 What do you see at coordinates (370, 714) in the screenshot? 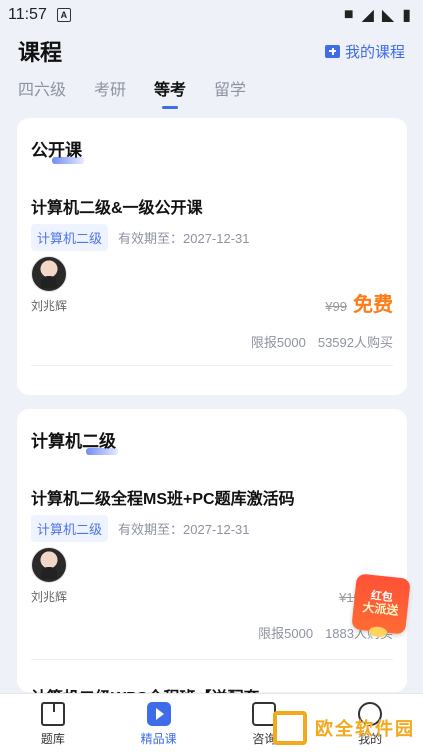
I see `profile-icon` at bounding box center [370, 714].